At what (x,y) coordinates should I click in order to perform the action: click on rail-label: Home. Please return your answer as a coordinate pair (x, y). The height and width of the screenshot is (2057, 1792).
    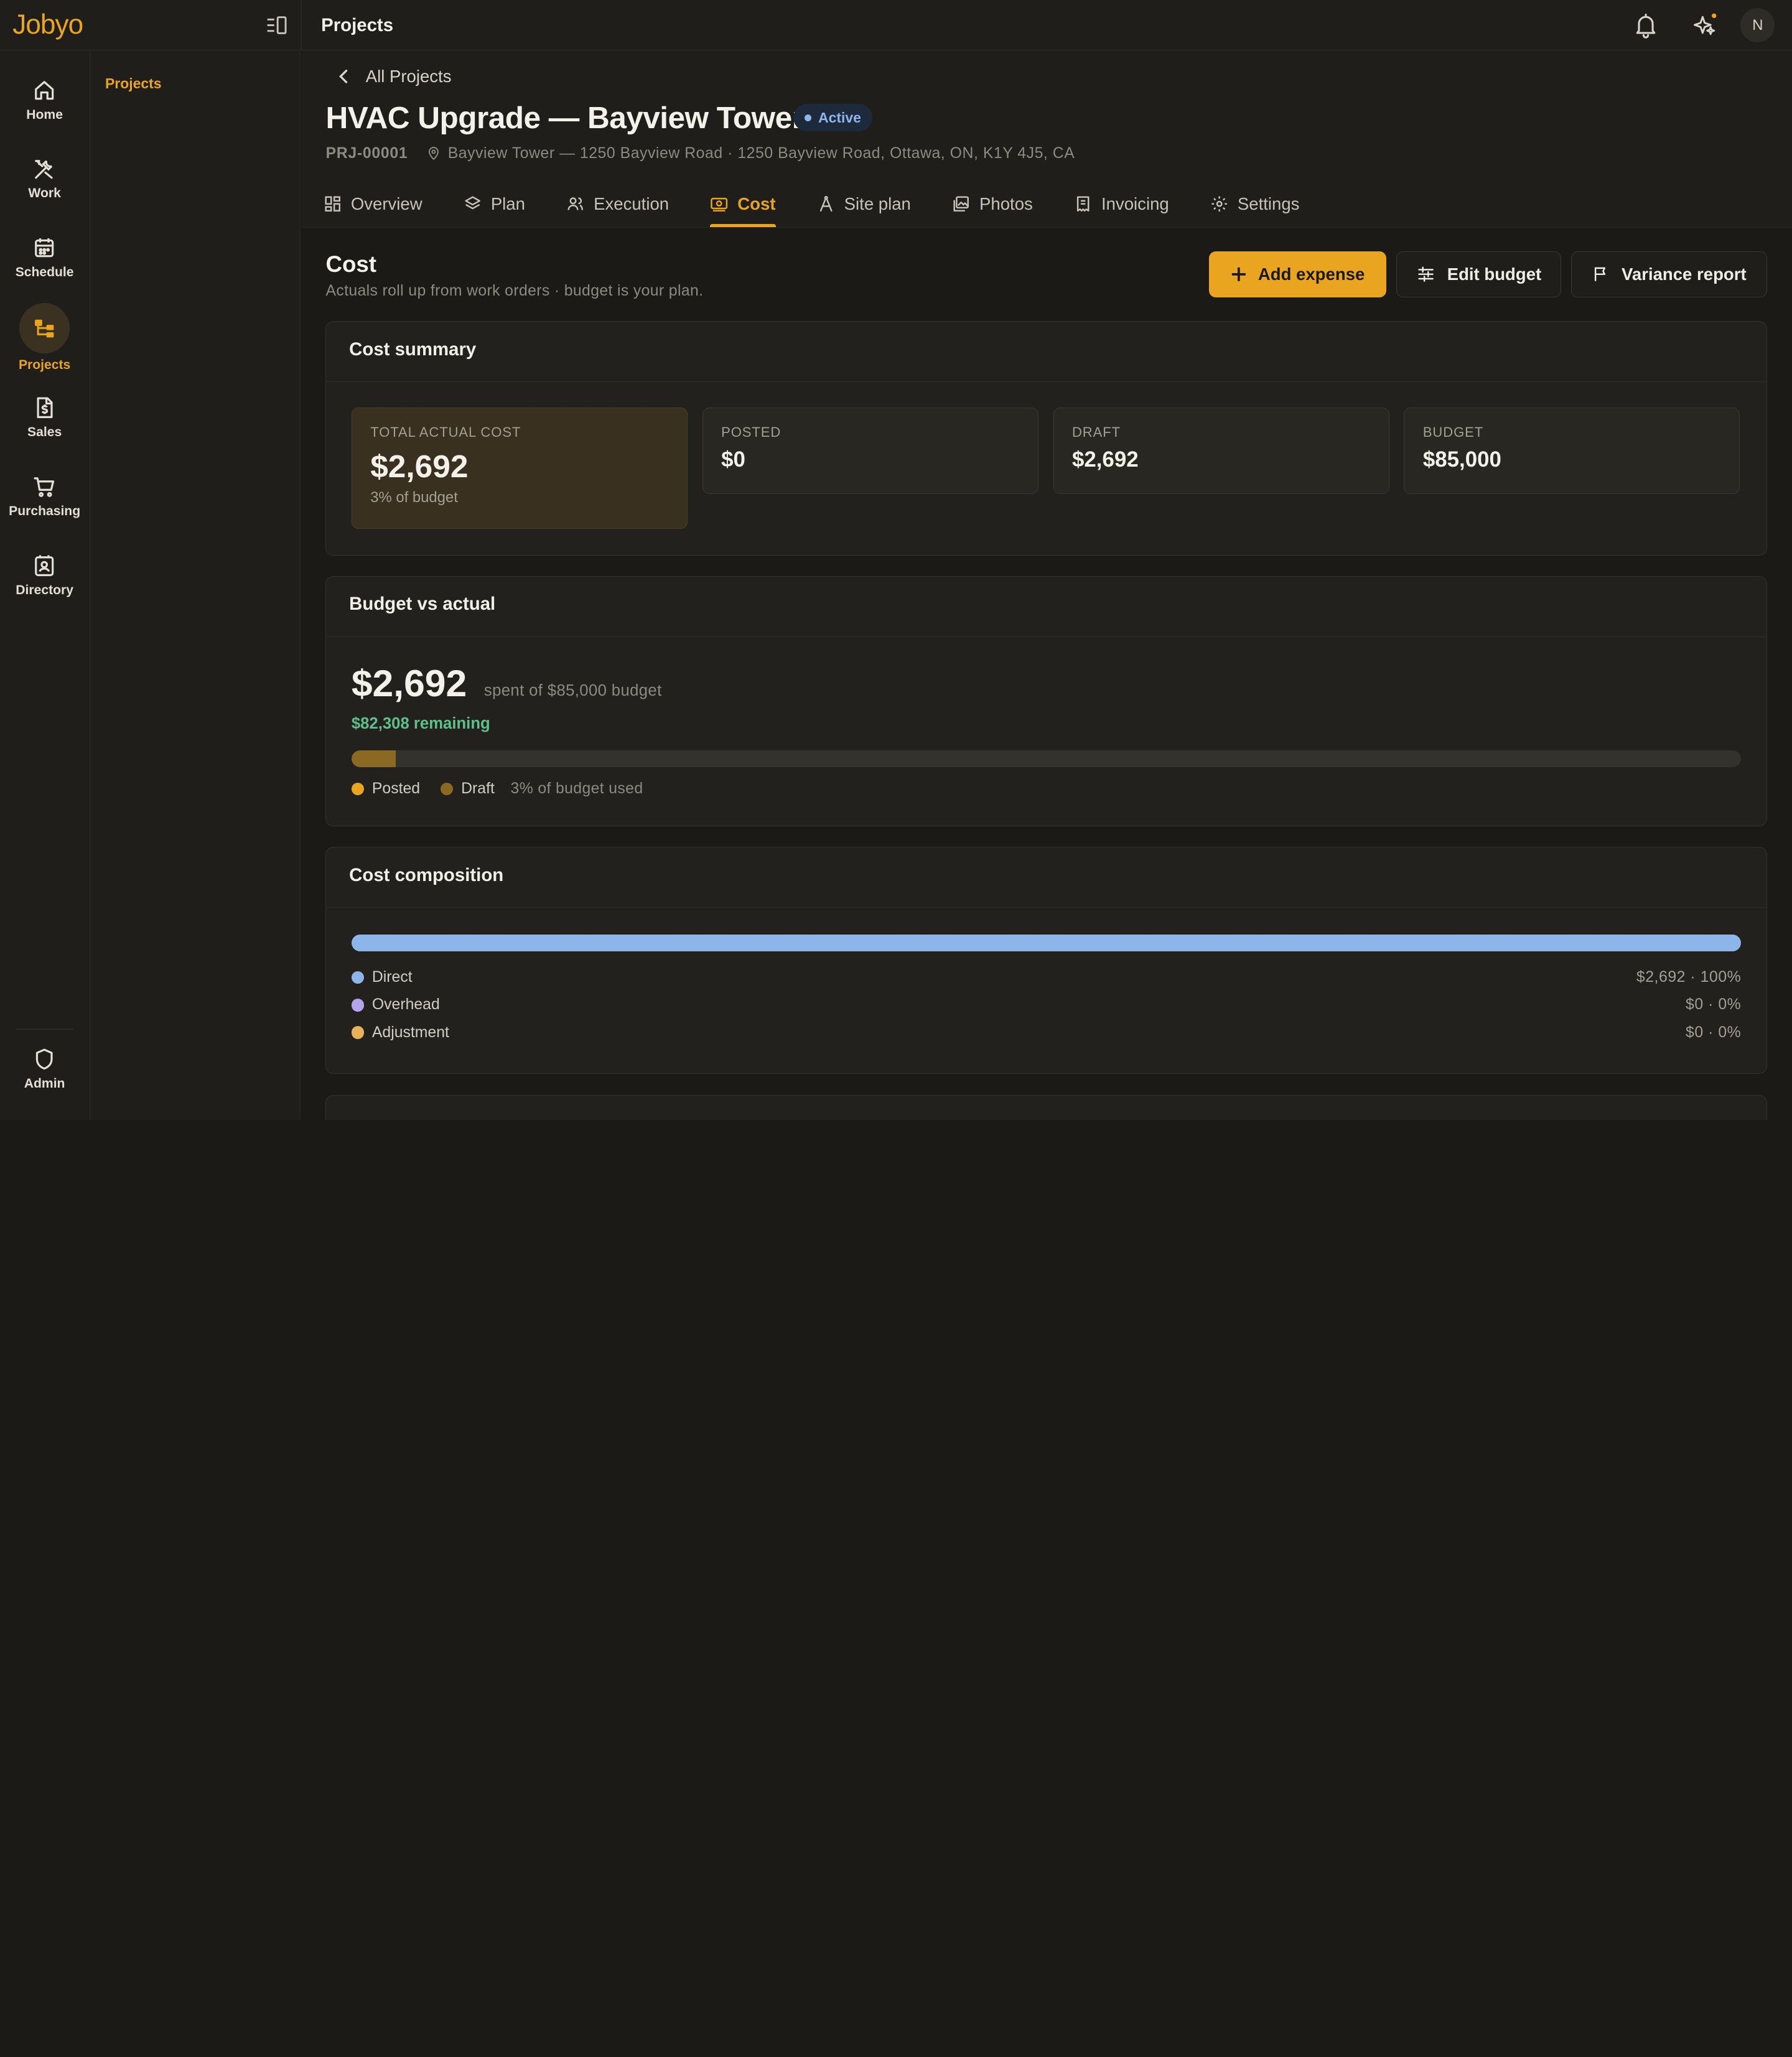
    Looking at the image, I should click on (44, 114).